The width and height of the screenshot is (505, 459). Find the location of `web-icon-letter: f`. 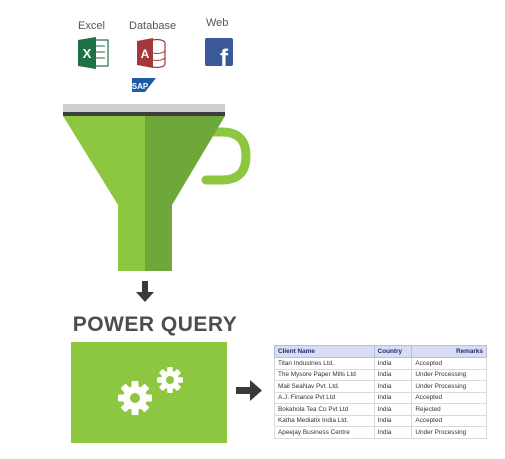

web-icon-letter: f is located at coordinates (224, 58).